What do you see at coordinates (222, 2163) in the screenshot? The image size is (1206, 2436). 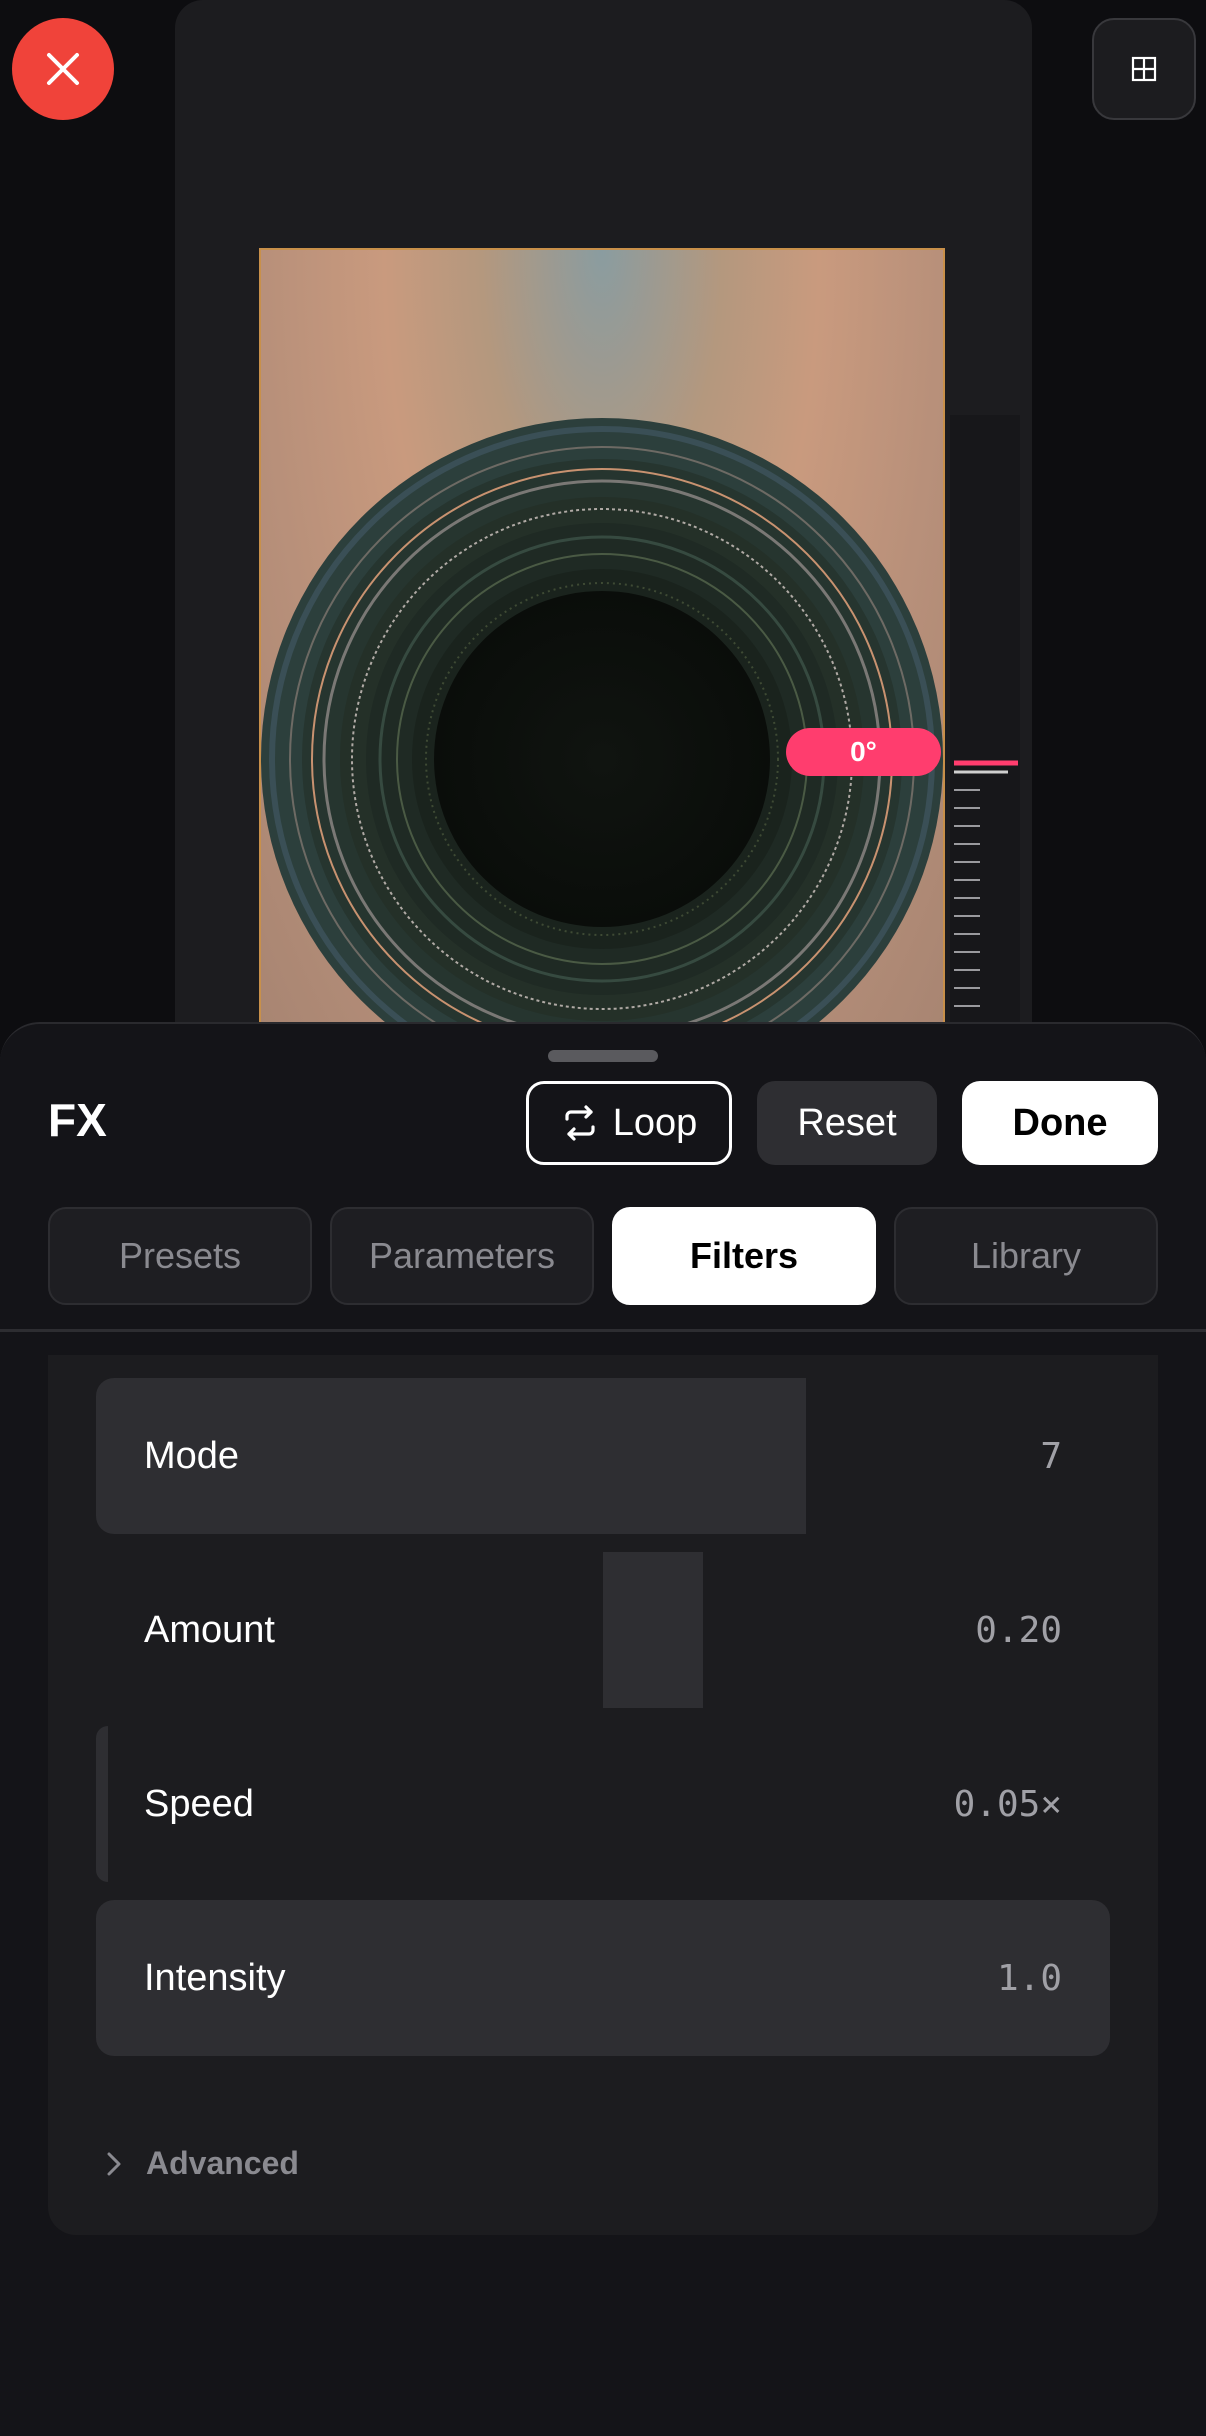 I see `advanced-label: Advanced` at bounding box center [222, 2163].